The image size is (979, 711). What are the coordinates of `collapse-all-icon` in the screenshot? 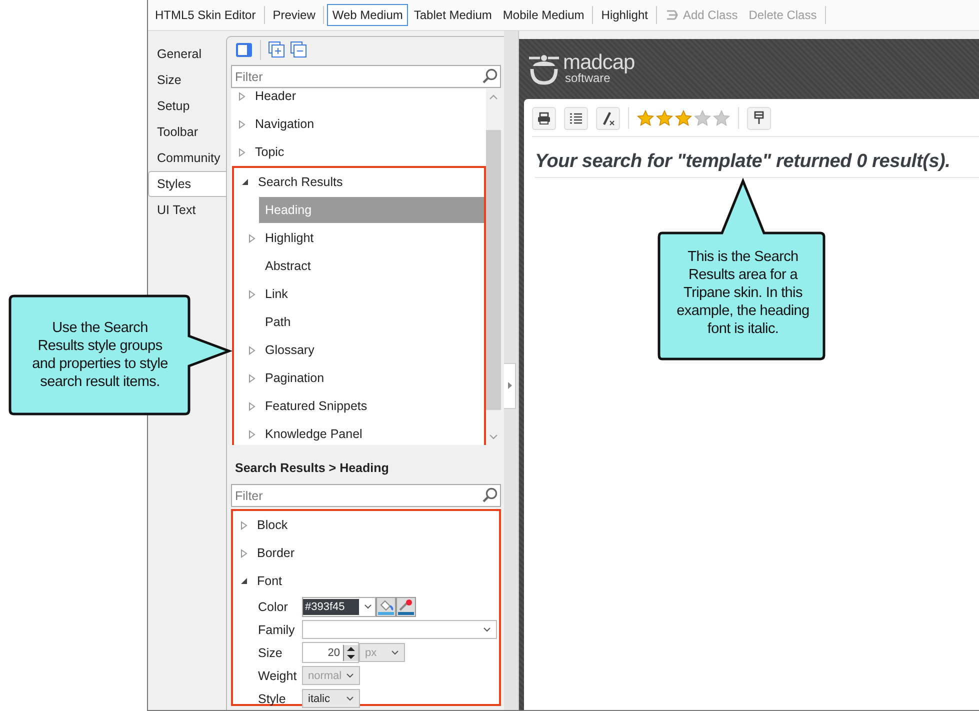 It's located at (299, 49).